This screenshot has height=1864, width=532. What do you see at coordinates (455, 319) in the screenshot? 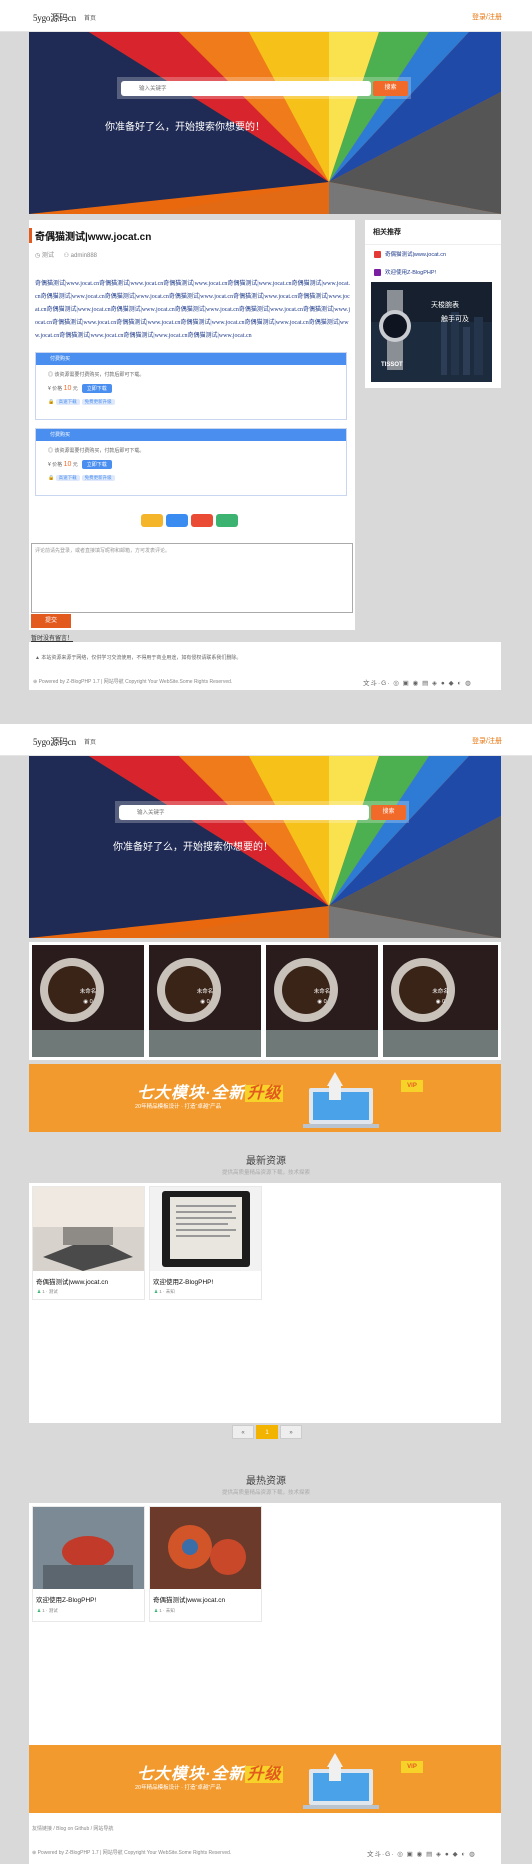
I see `ad-line2: 触手可及` at bounding box center [455, 319].